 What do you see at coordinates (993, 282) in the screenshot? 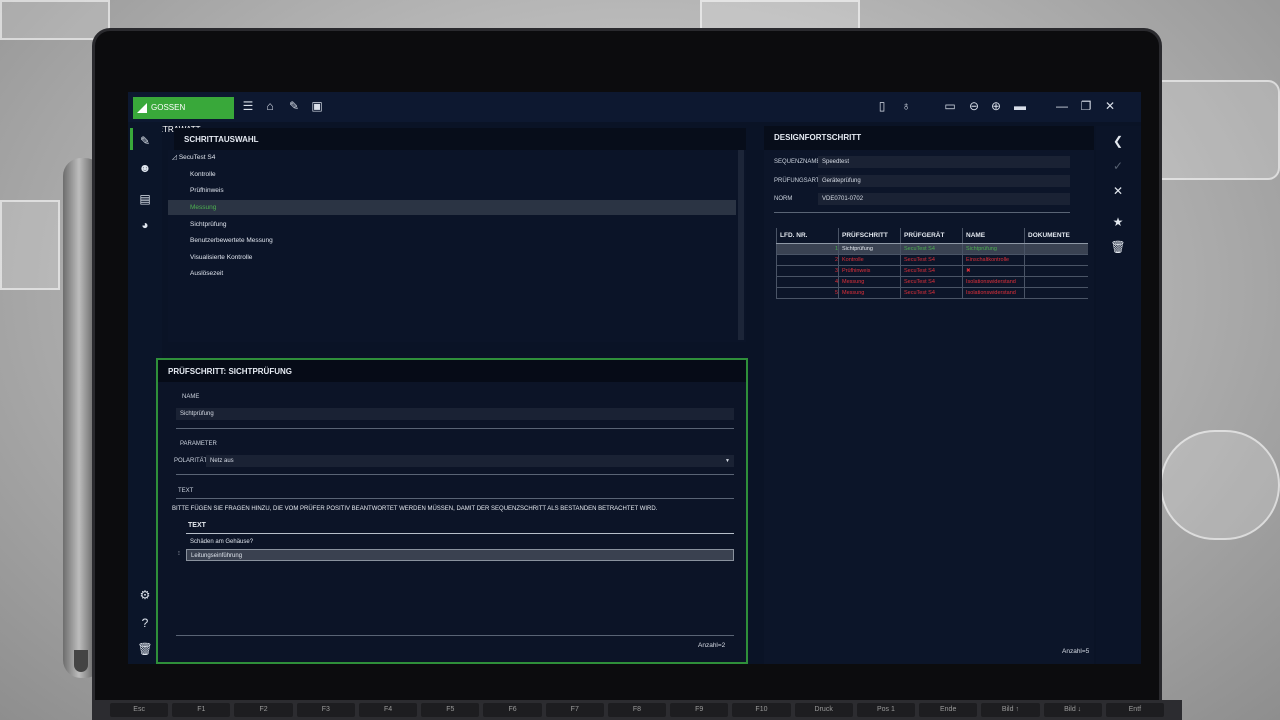
I see `table-cell-name: Isolationswiderstand` at bounding box center [993, 282].